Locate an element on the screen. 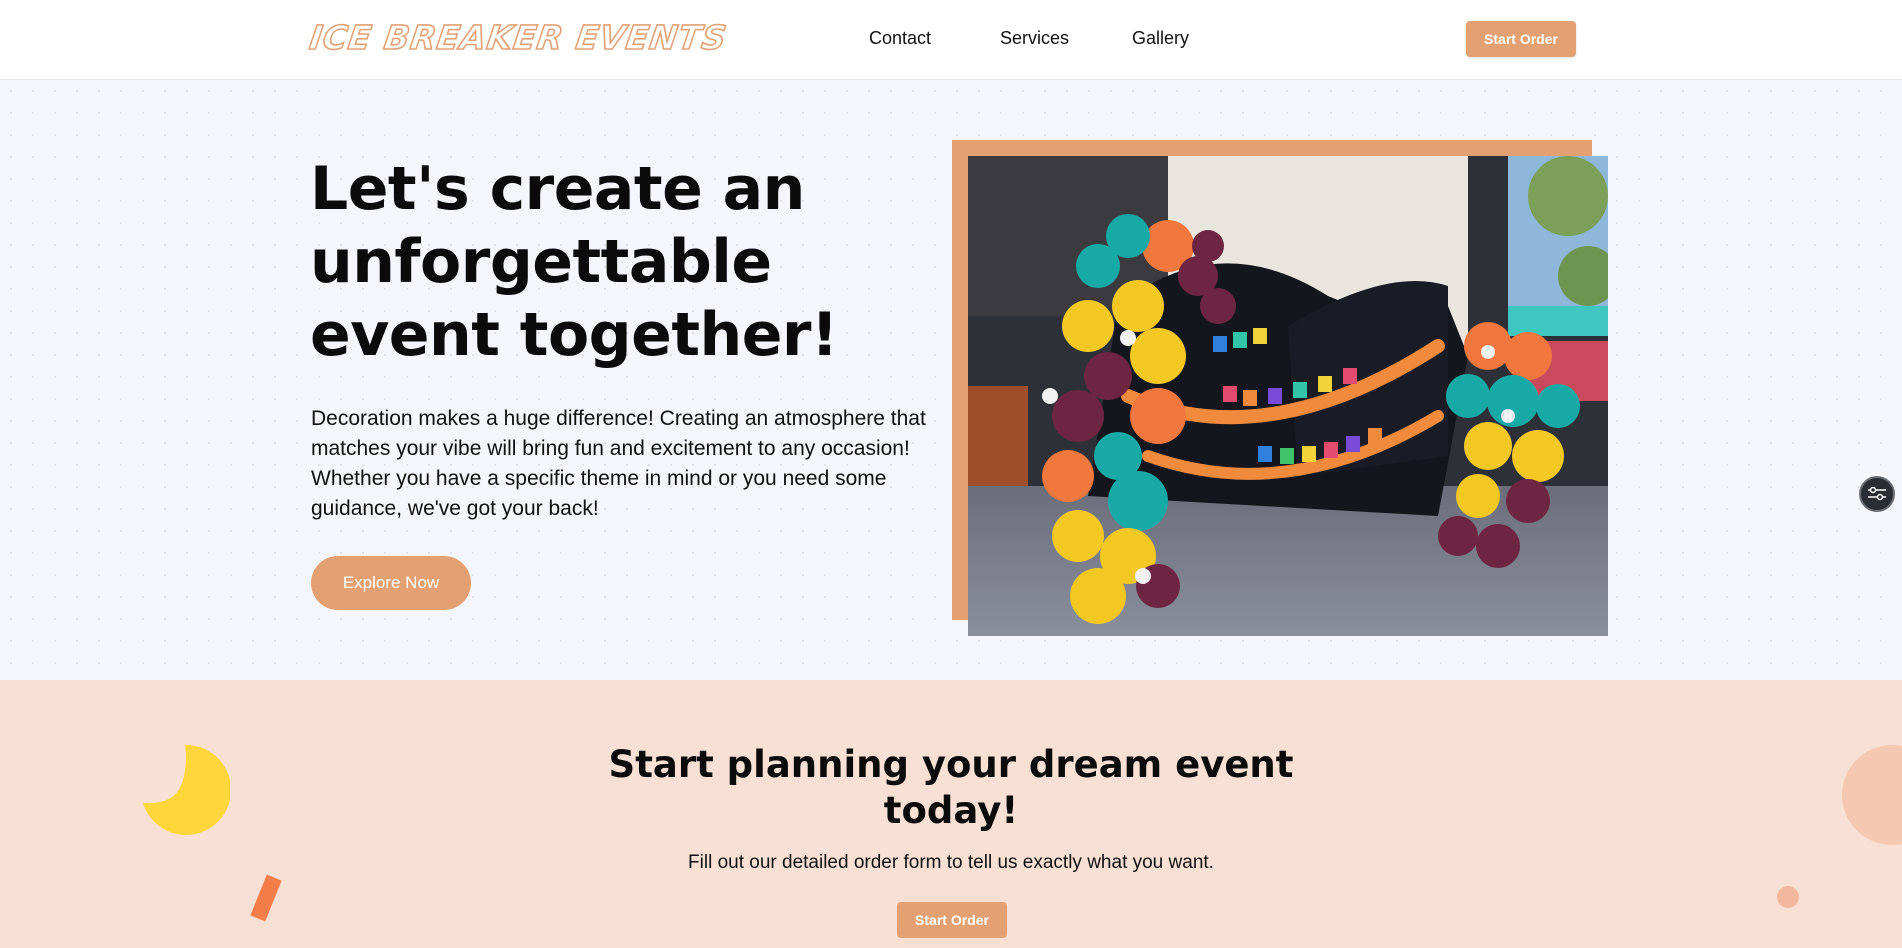 Image resolution: width=1902 pixels, height=948 pixels. nav-services: Services is located at coordinates (1034, 38).